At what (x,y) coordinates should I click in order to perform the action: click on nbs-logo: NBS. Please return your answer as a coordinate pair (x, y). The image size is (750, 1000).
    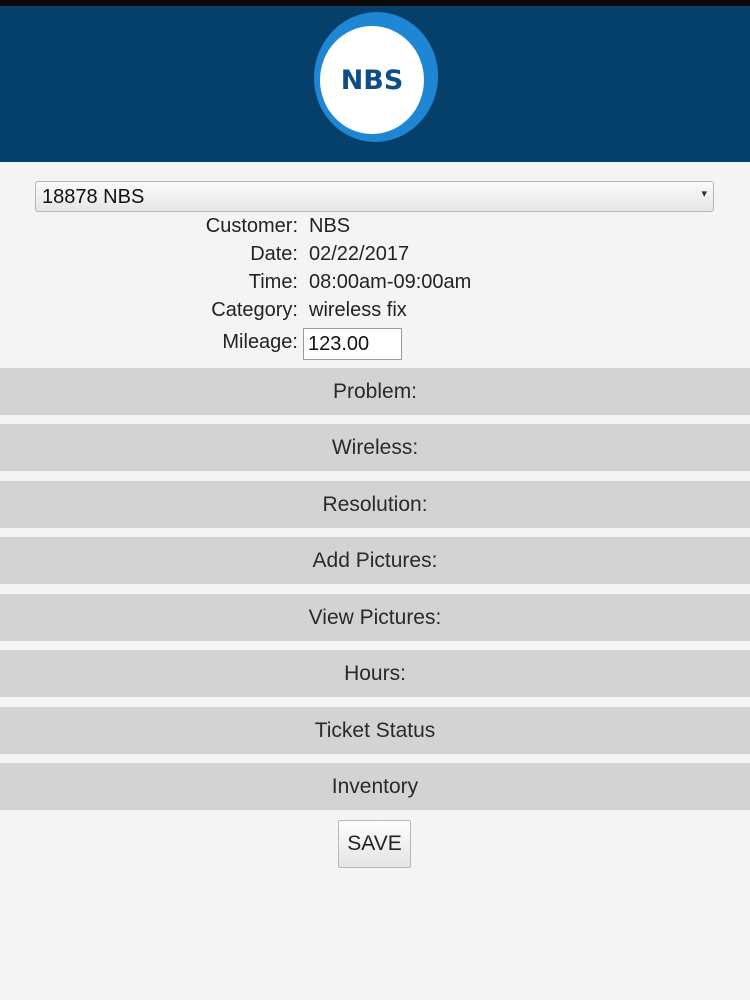
    Looking at the image, I should click on (372, 80).